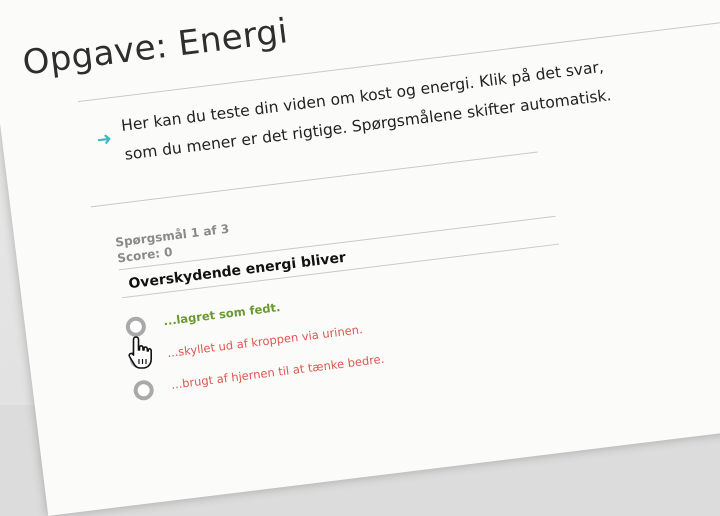 The image size is (720, 516). I want to click on page-title: Opgave: Energi, so click(155, 47).